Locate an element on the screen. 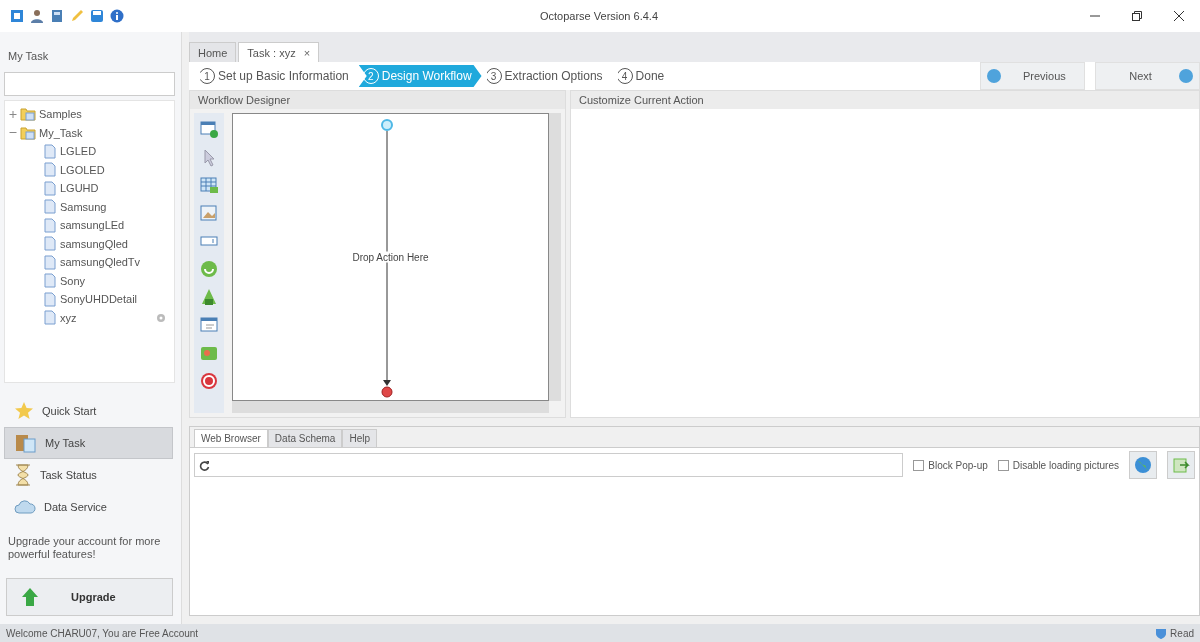  sidebar-title: My Task is located at coordinates (28, 56).